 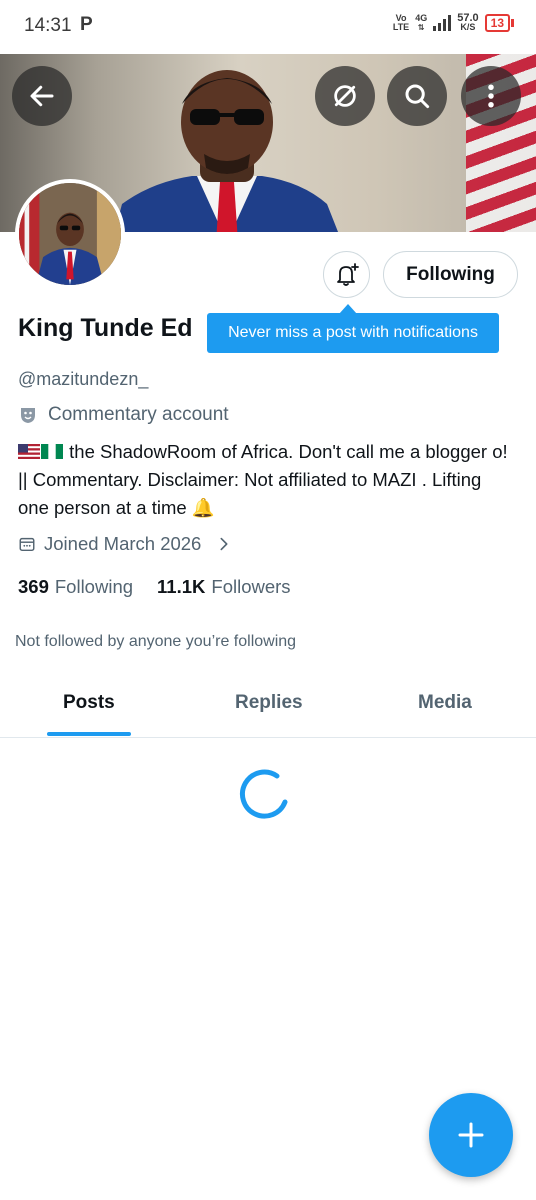 What do you see at coordinates (83, 379) in the screenshot?
I see `profile-handle: @mazitundezn_` at bounding box center [83, 379].